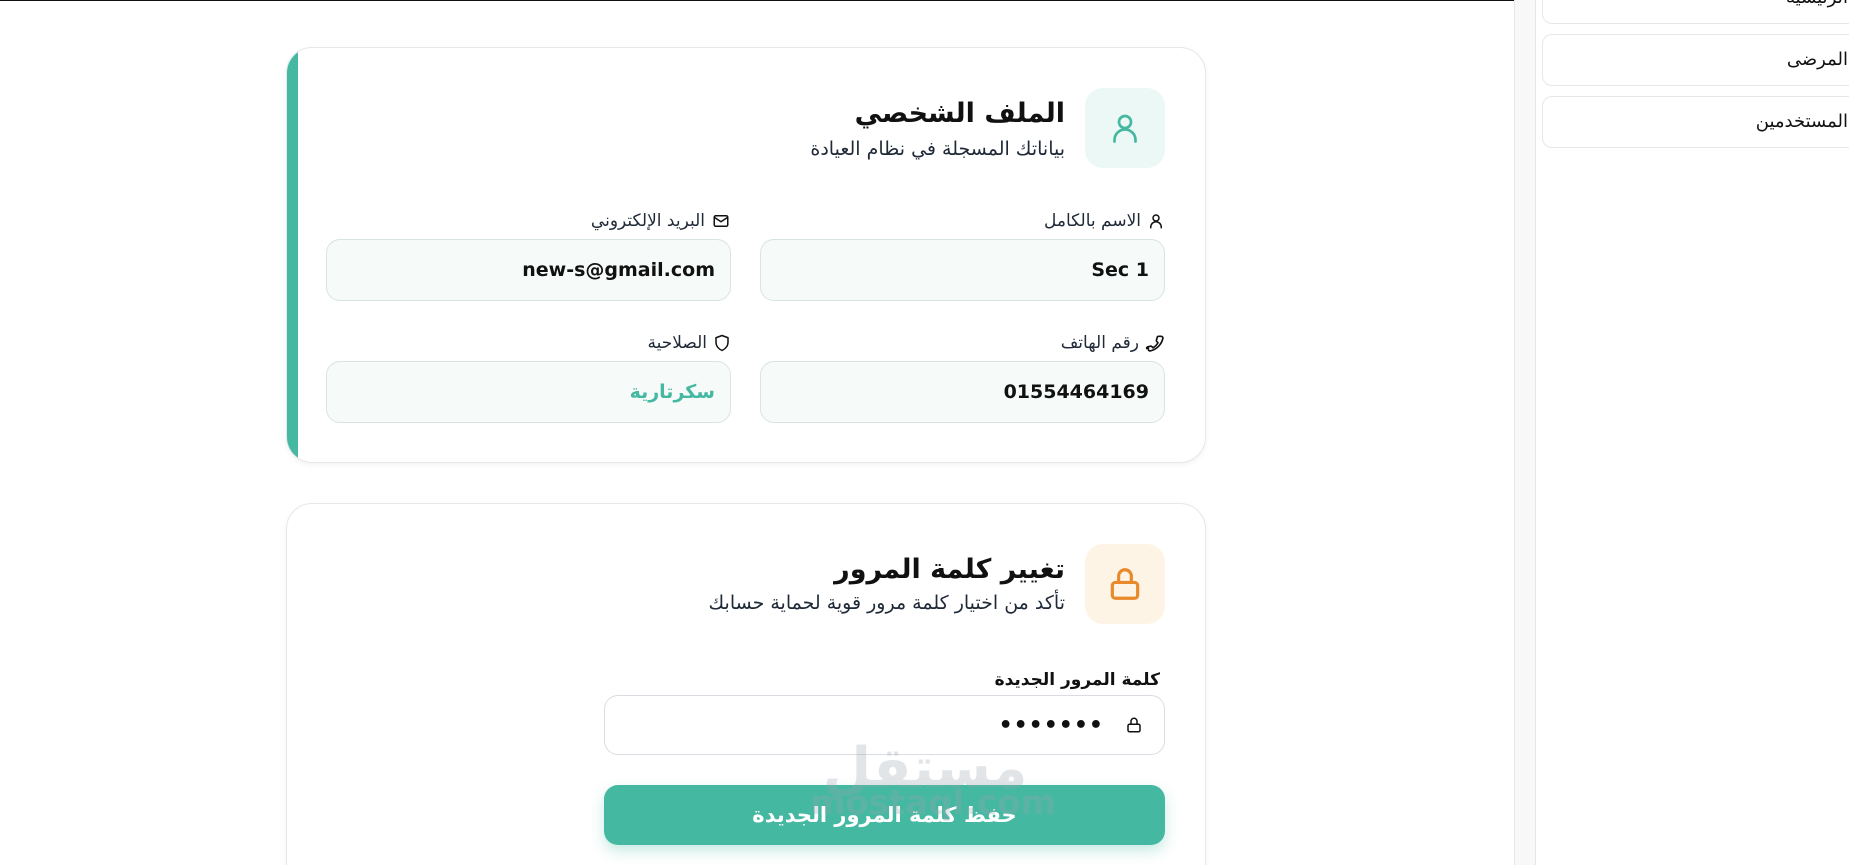 This screenshot has width=1849, height=865. What do you see at coordinates (721, 221) in the screenshot?
I see `mail-icon` at bounding box center [721, 221].